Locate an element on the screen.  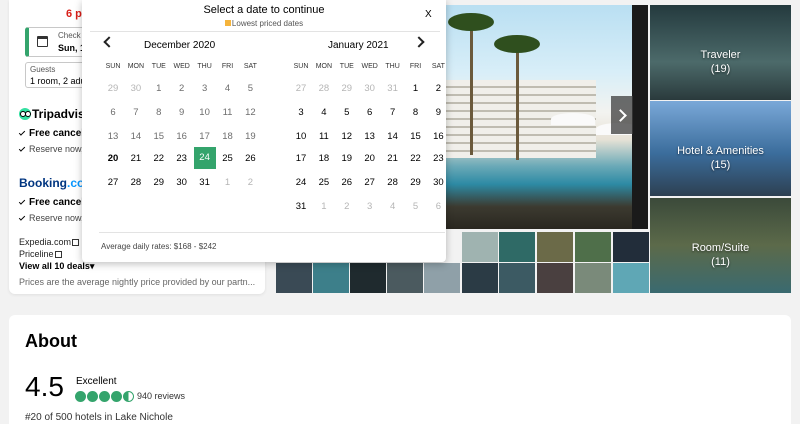
view-all-deals-link: View all 10 deals▾ is located at coordinates (56, 266).